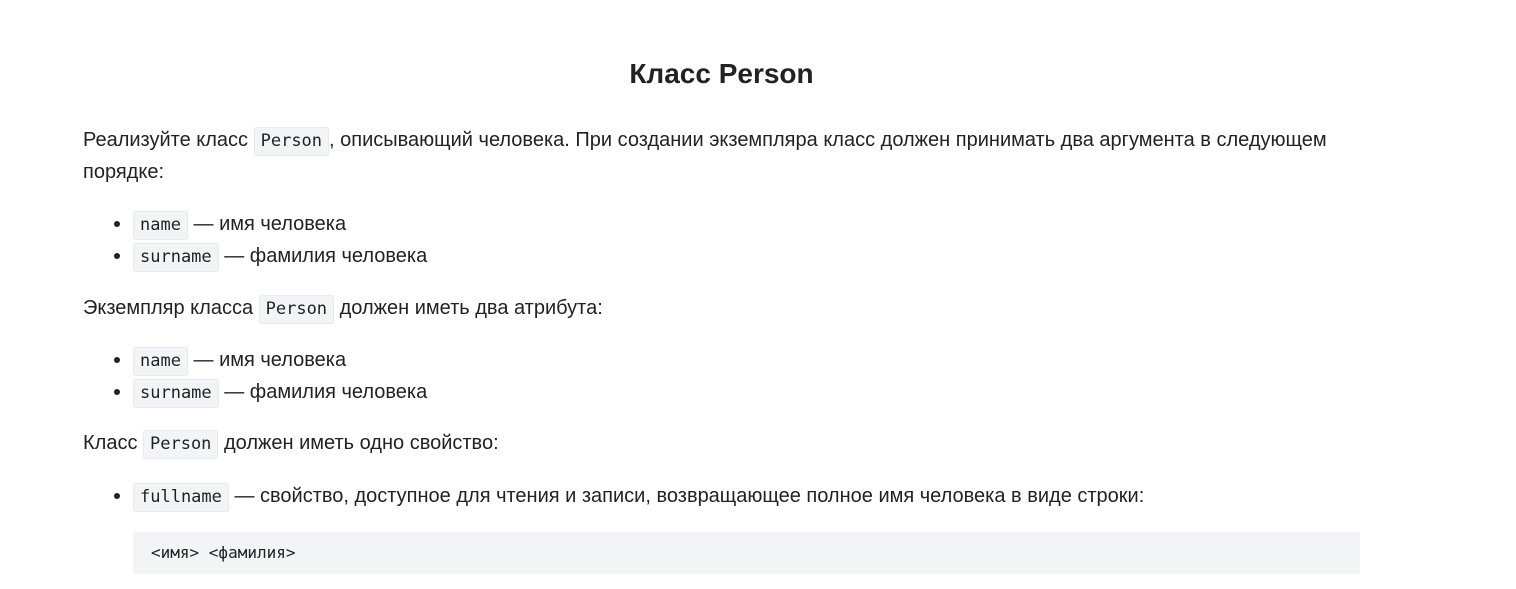 The height and width of the screenshot is (589, 1516). I want to click on inline-code: fullname, so click(181, 497).